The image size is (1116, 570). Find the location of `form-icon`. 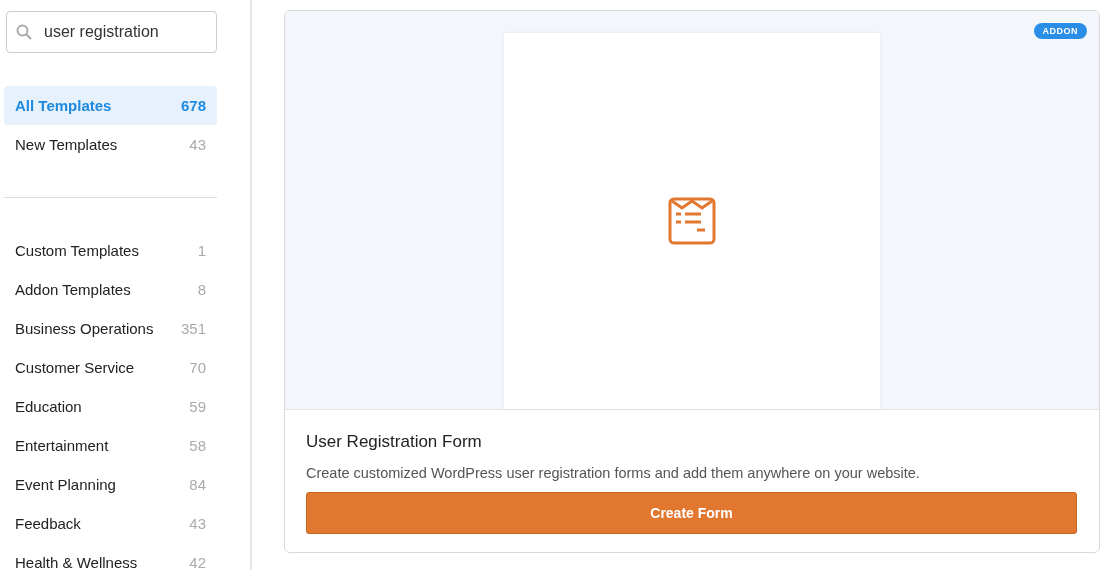

form-icon is located at coordinates (692, 221).